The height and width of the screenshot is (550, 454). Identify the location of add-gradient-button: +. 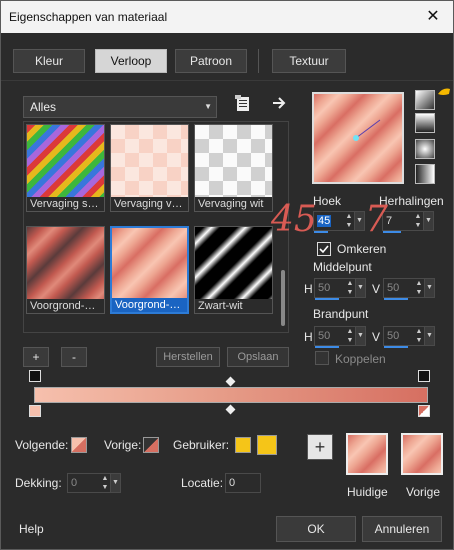
(36, 357).